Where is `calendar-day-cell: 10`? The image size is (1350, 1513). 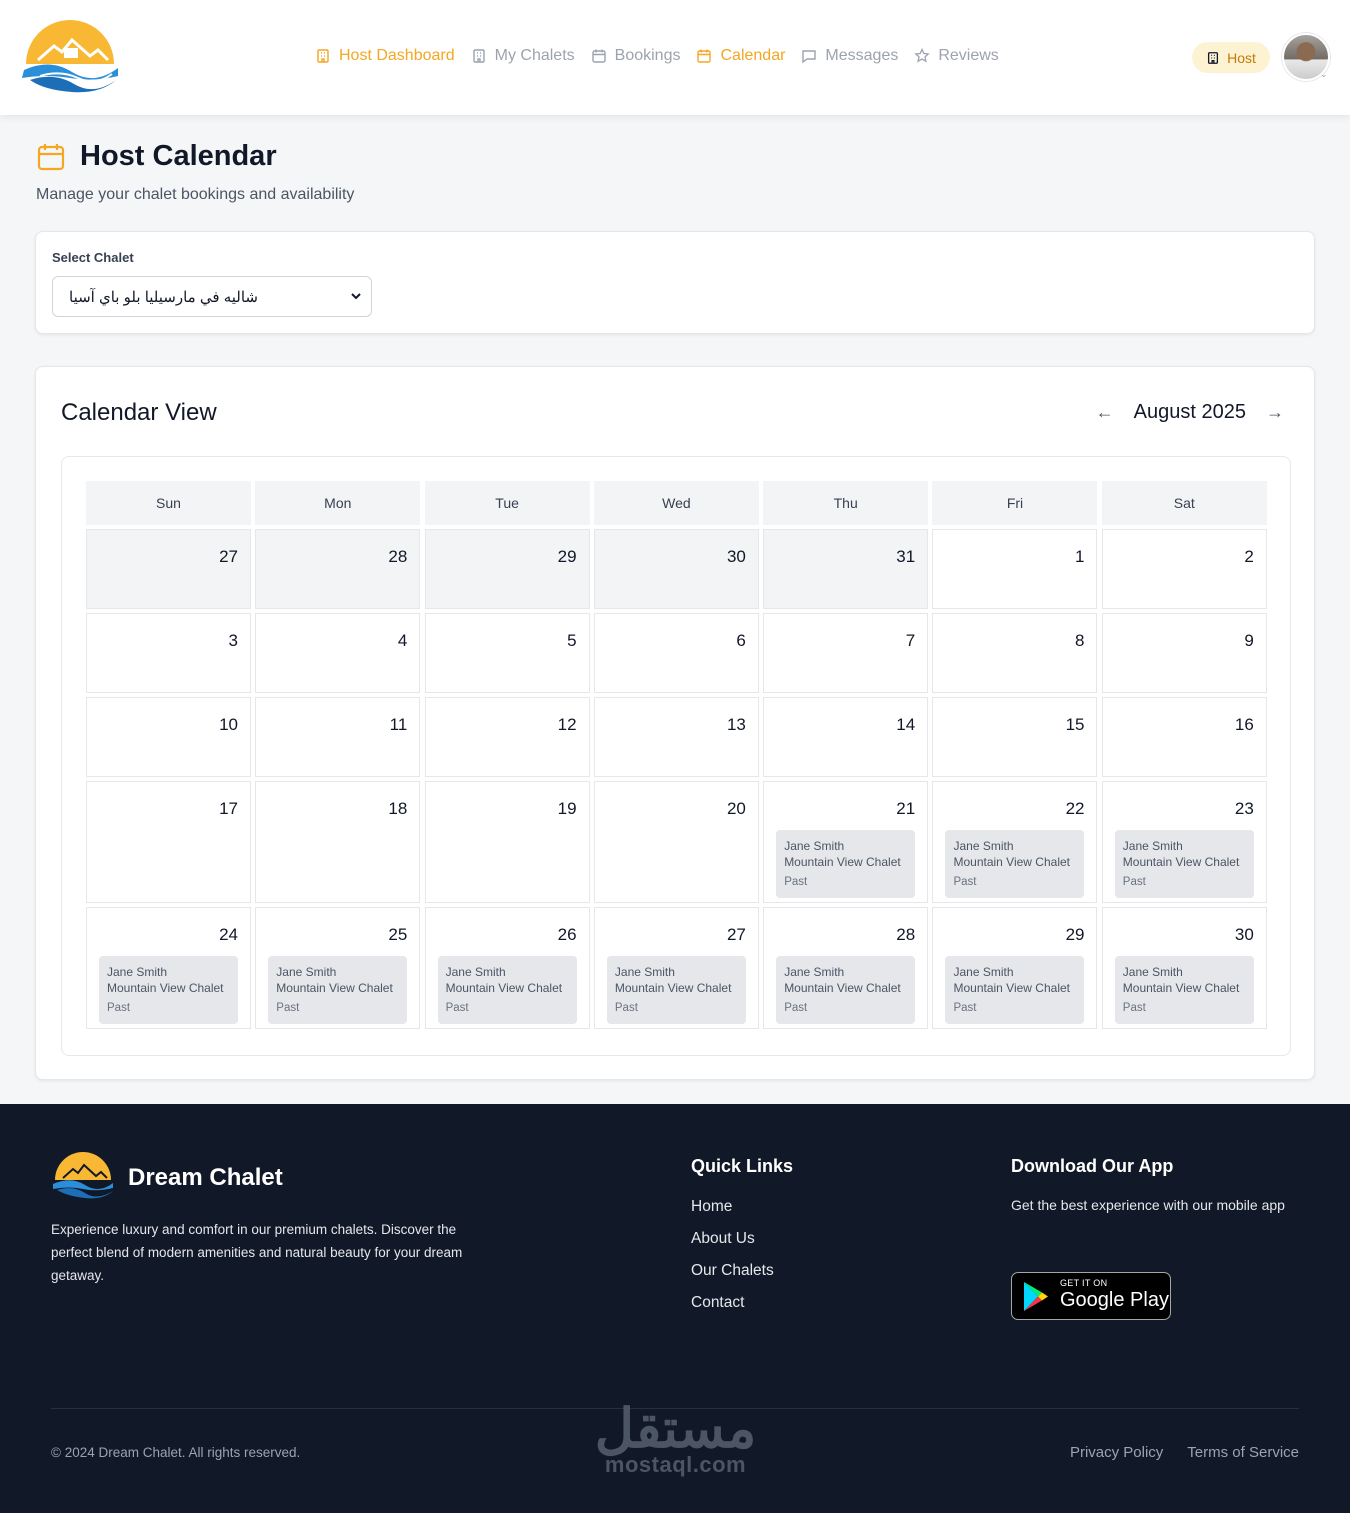
calendar-day-cell: 10 is located at coordinates (168, 737).